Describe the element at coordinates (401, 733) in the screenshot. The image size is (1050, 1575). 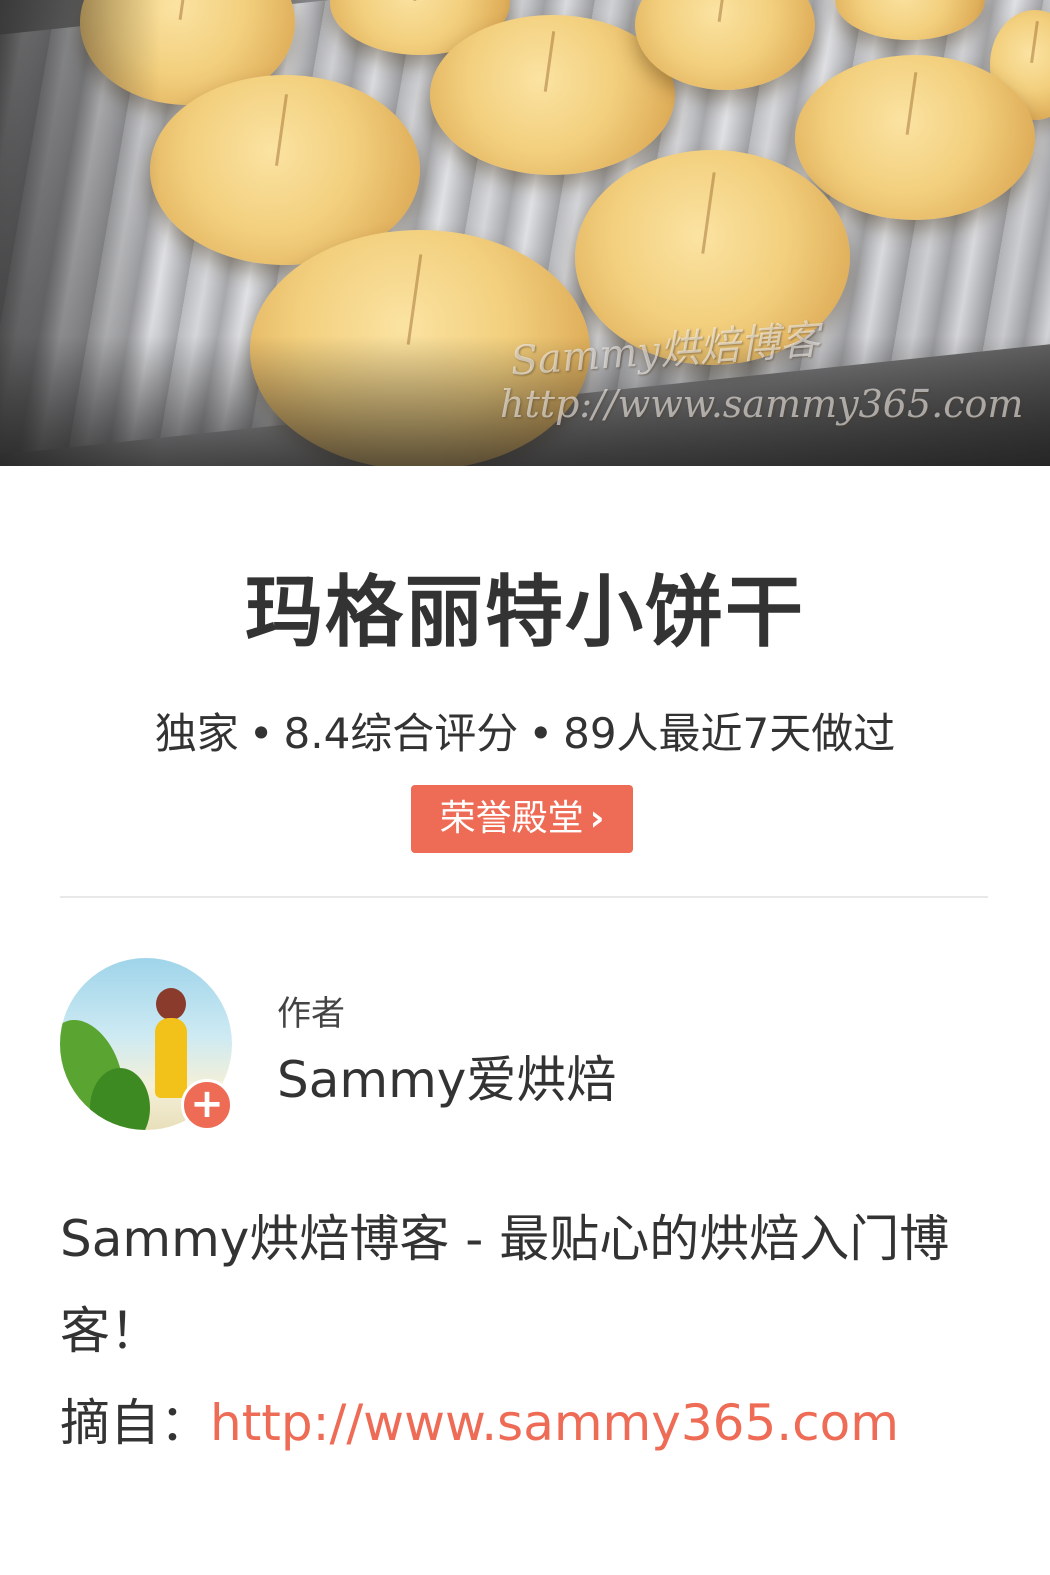
I see `rating-stat: 8.4综合评分` at that location.